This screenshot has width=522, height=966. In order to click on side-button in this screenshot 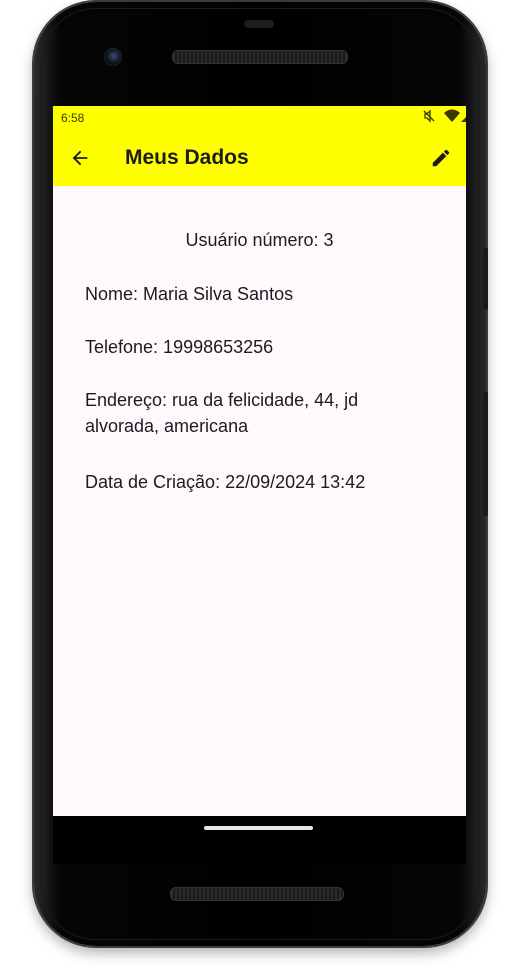, I will do `click(35, 80)`.